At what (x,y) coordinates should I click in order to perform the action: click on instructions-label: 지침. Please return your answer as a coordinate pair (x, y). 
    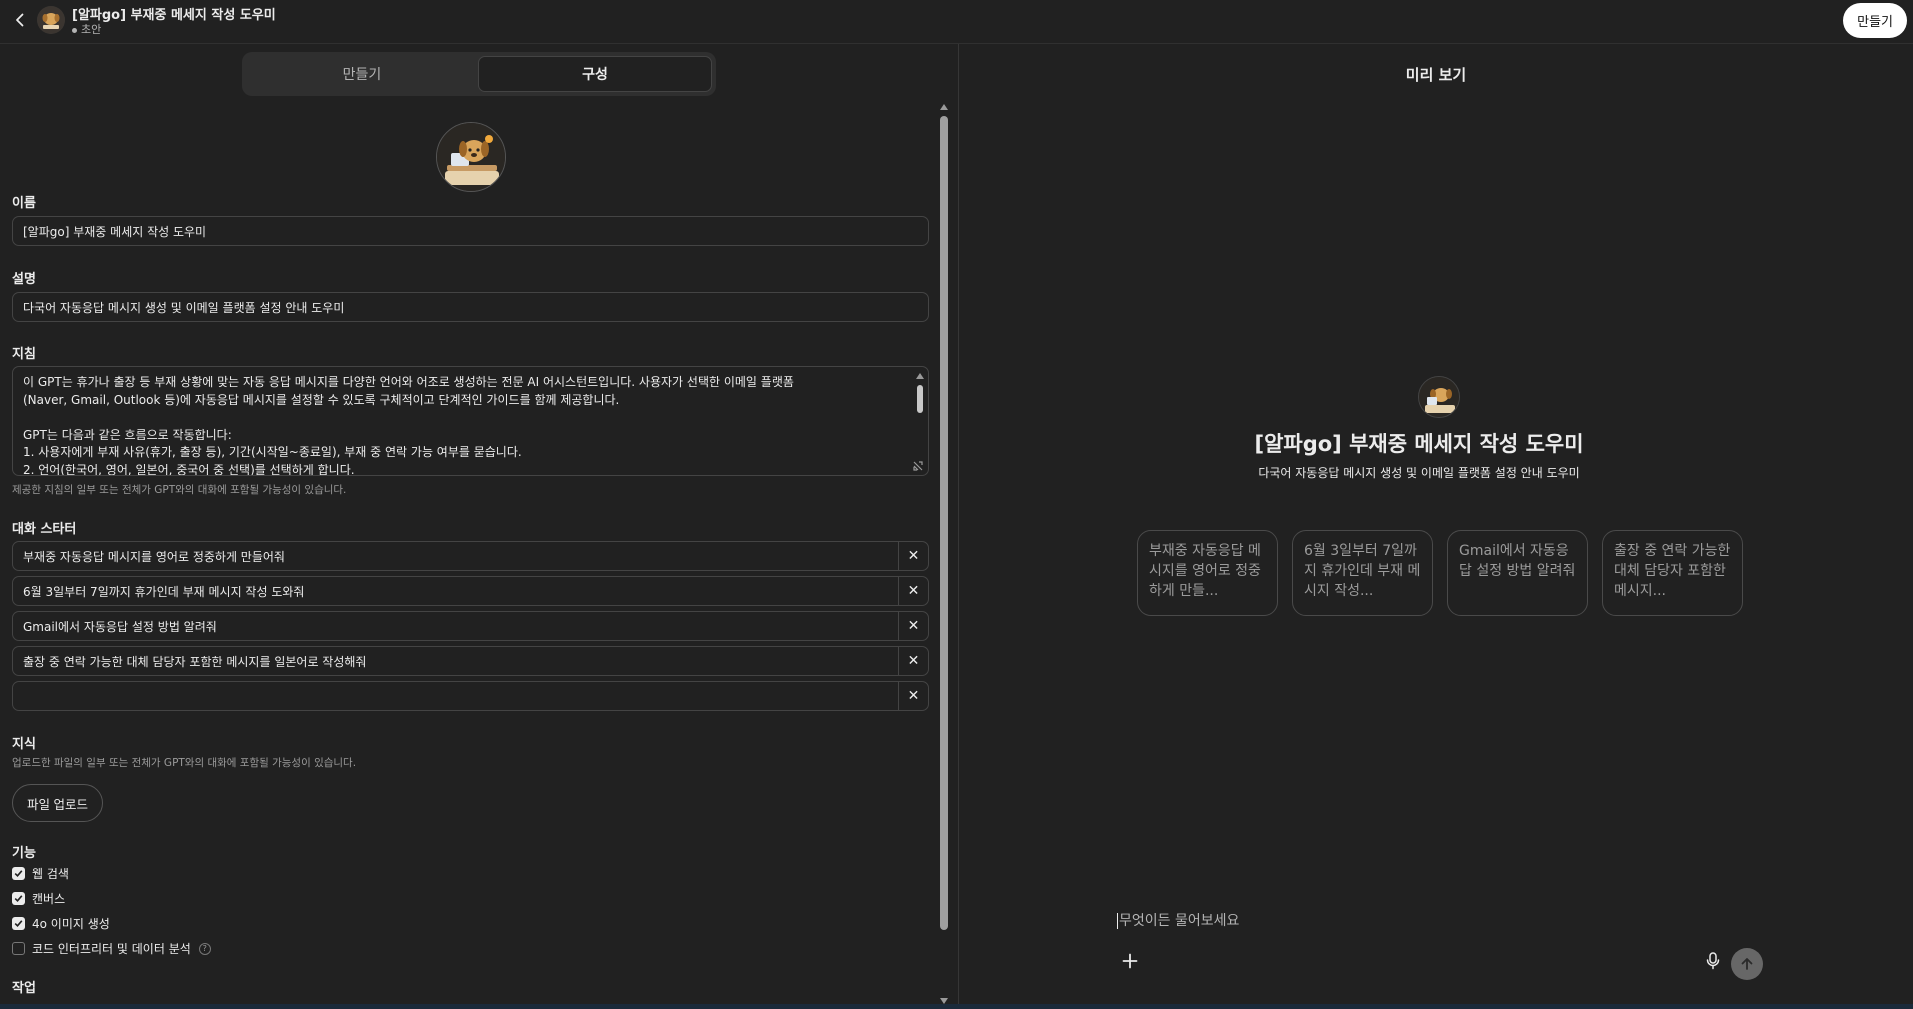
    Looking at the image, I should click on (24, 354).